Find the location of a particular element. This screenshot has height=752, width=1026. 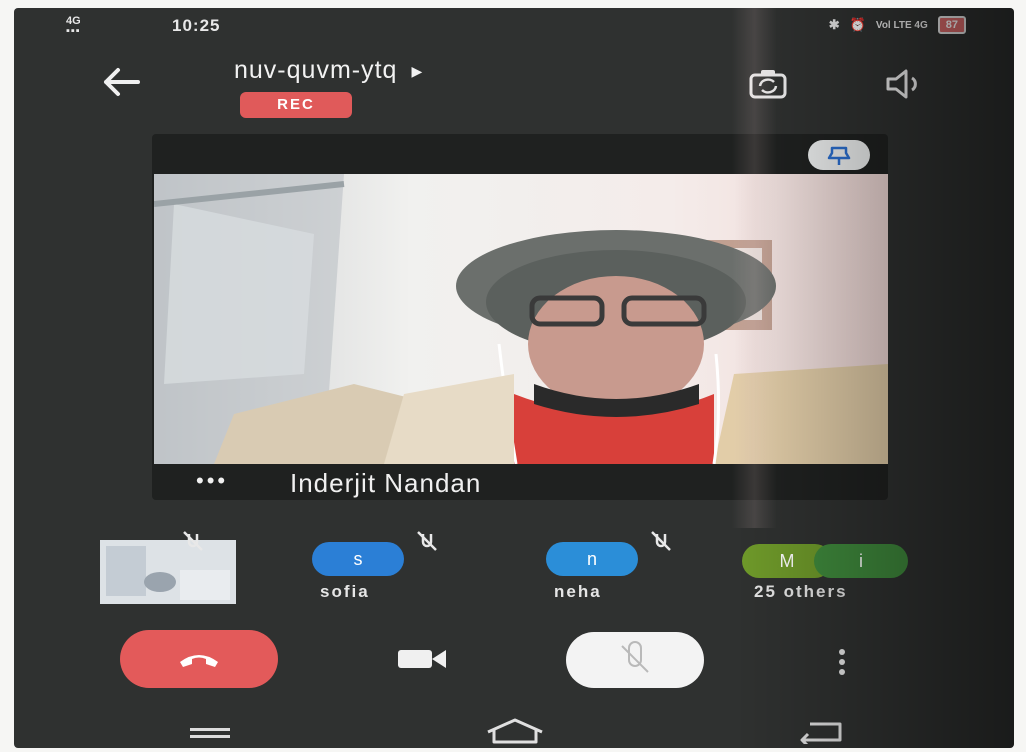

more-vert-icon is located at coordinates (842, 662).